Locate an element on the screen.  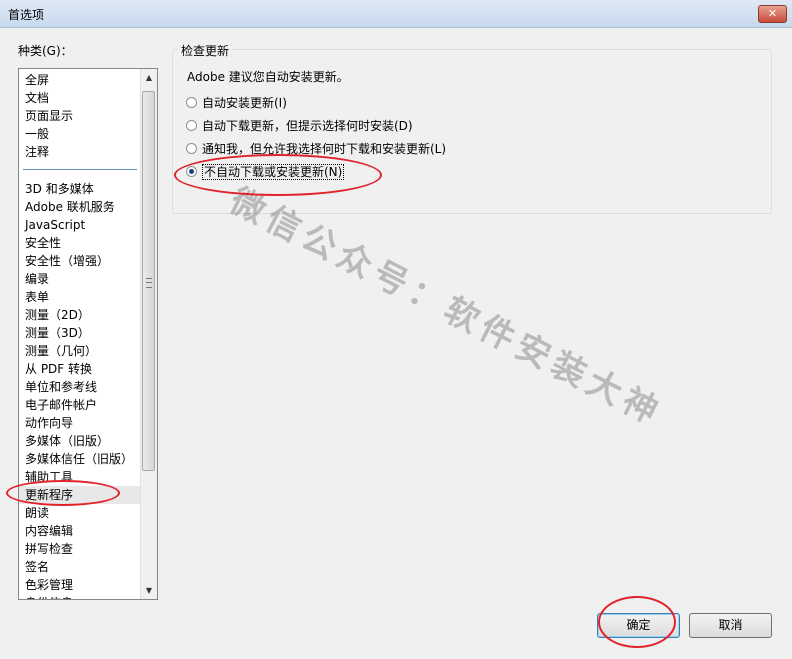
category-item: 文档 is located at coordinates (80, 98).